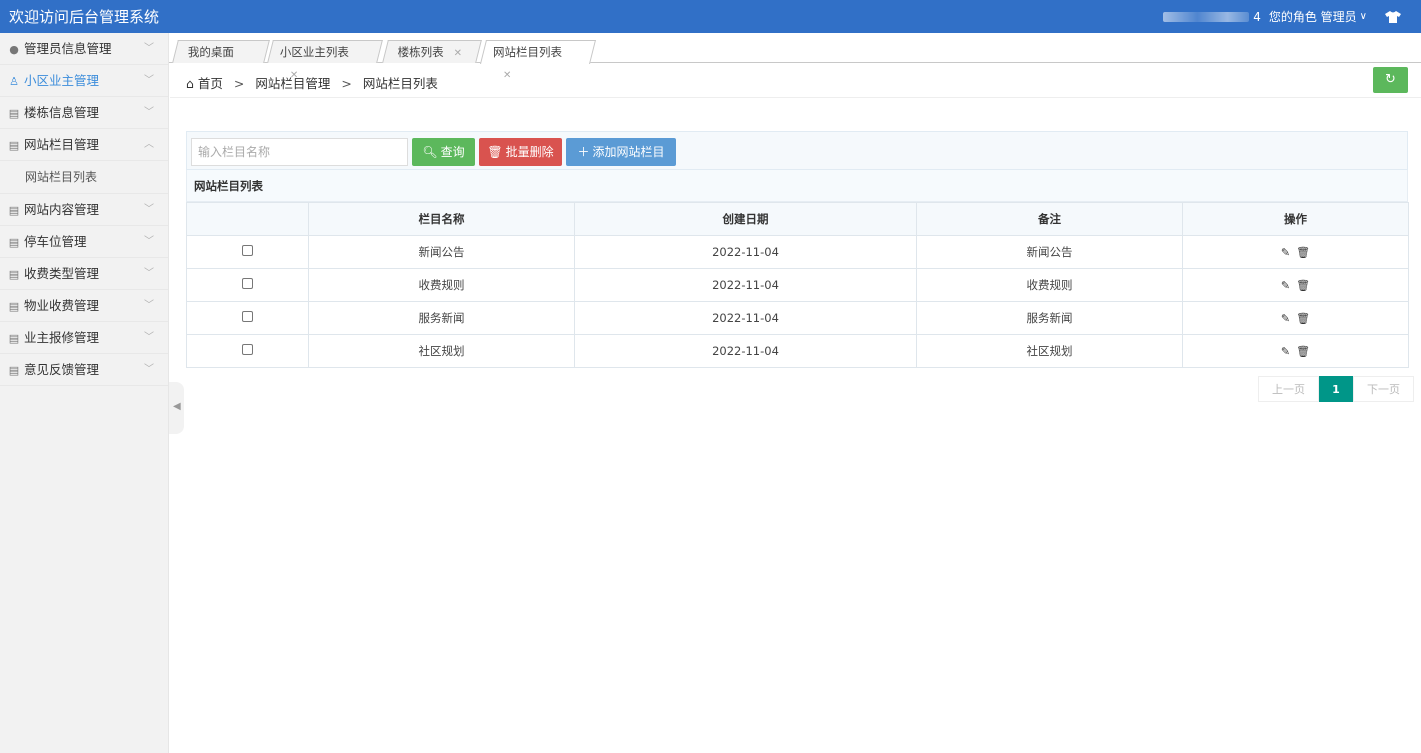  I want to click on tab-label: 我的桌面, so click(210, 52).